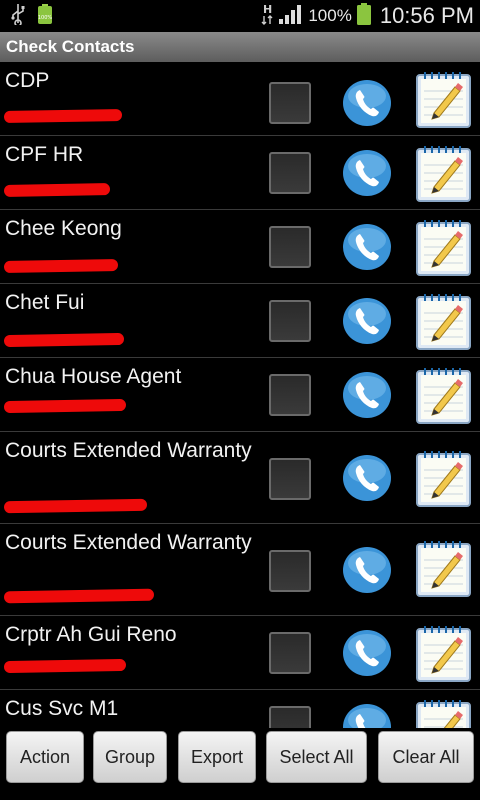 The image size is (480, 800). What do you see at coordinates (217, 757) in the screenshot?
I see `export-button: Export` at bounding box center [217, 757].